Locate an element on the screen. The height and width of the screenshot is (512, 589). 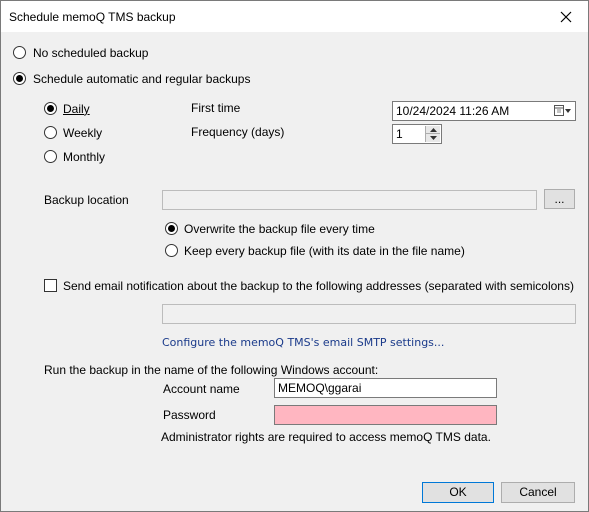
stepper-down-button is located at coordinates (433, 138).